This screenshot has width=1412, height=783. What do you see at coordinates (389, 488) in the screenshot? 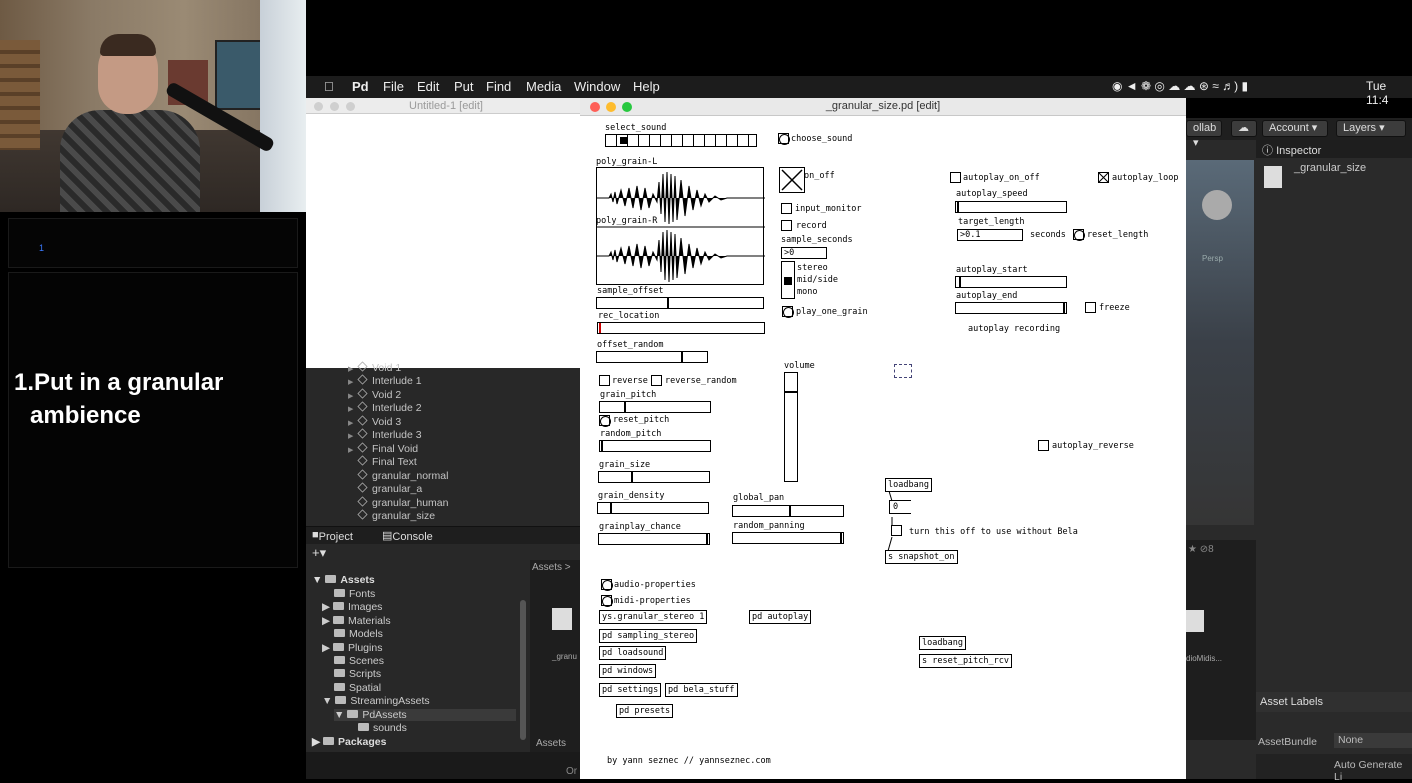
I see `hierarchy-item: granular_a` at bounding box center [389, 488].